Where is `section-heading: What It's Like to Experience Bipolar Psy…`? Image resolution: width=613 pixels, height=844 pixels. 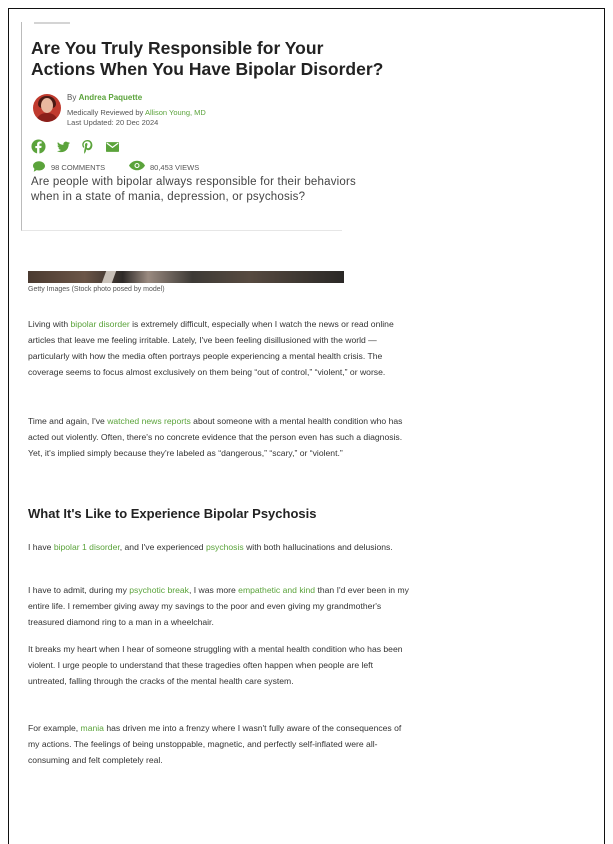
section-heading: What It's Like to Experience Bipolar Psy… is located at coordinates (172, 513).